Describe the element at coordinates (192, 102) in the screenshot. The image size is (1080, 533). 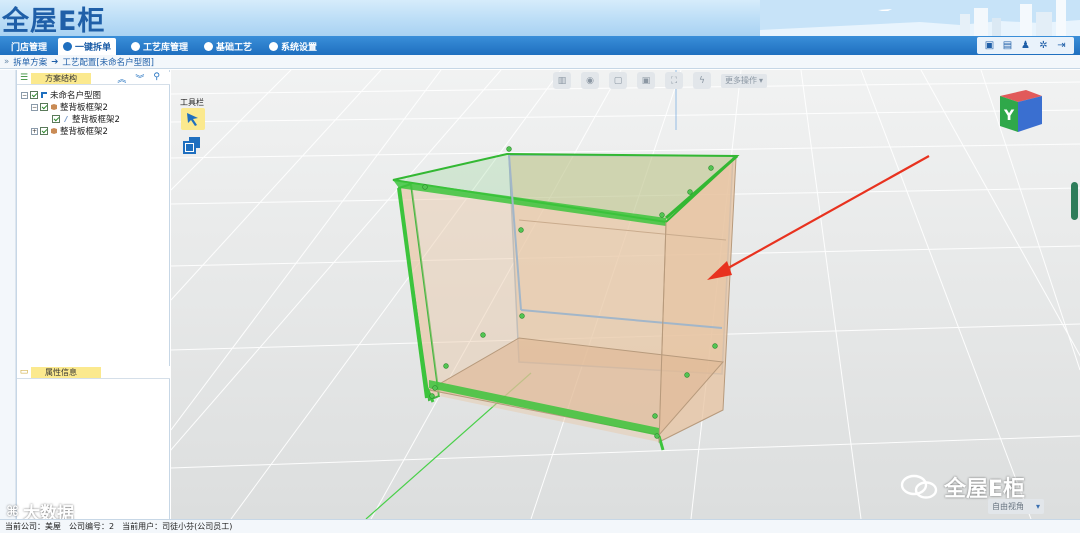
I see `toolbox-label: 工具栏` at that location.